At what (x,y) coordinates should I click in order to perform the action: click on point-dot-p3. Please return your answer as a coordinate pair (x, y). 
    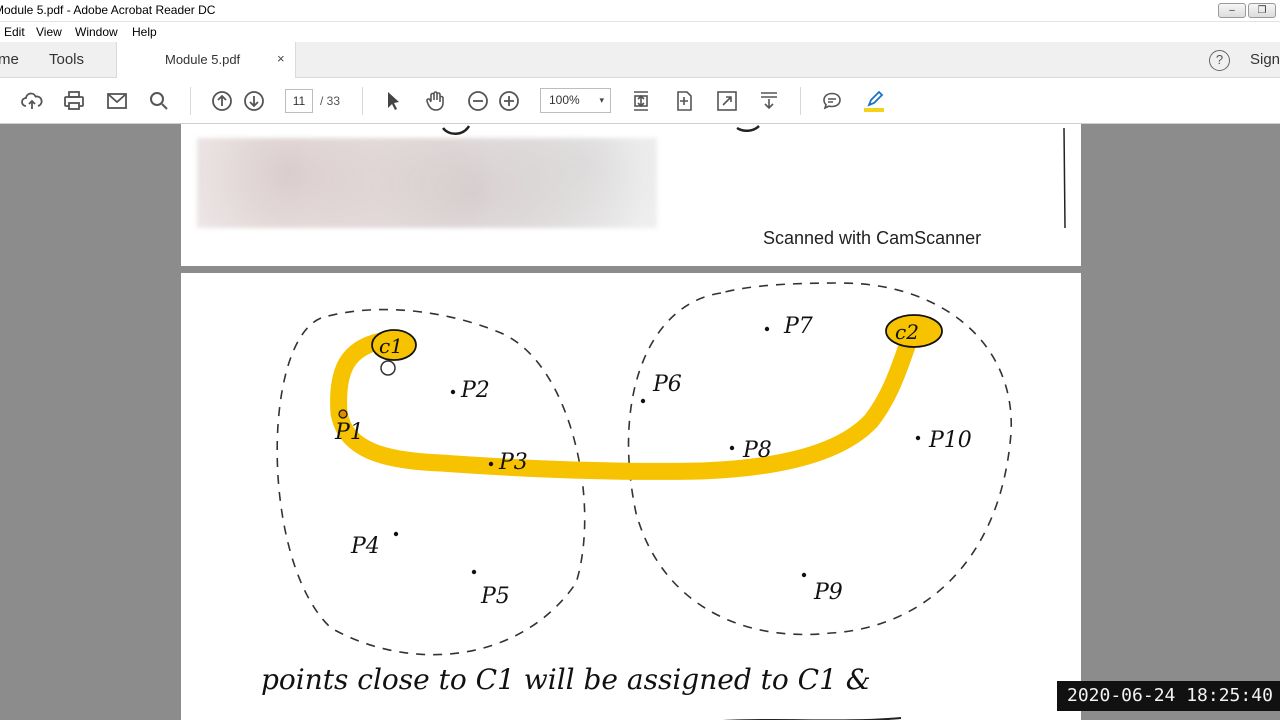
    Looking at the image, I should click on (491, 464).